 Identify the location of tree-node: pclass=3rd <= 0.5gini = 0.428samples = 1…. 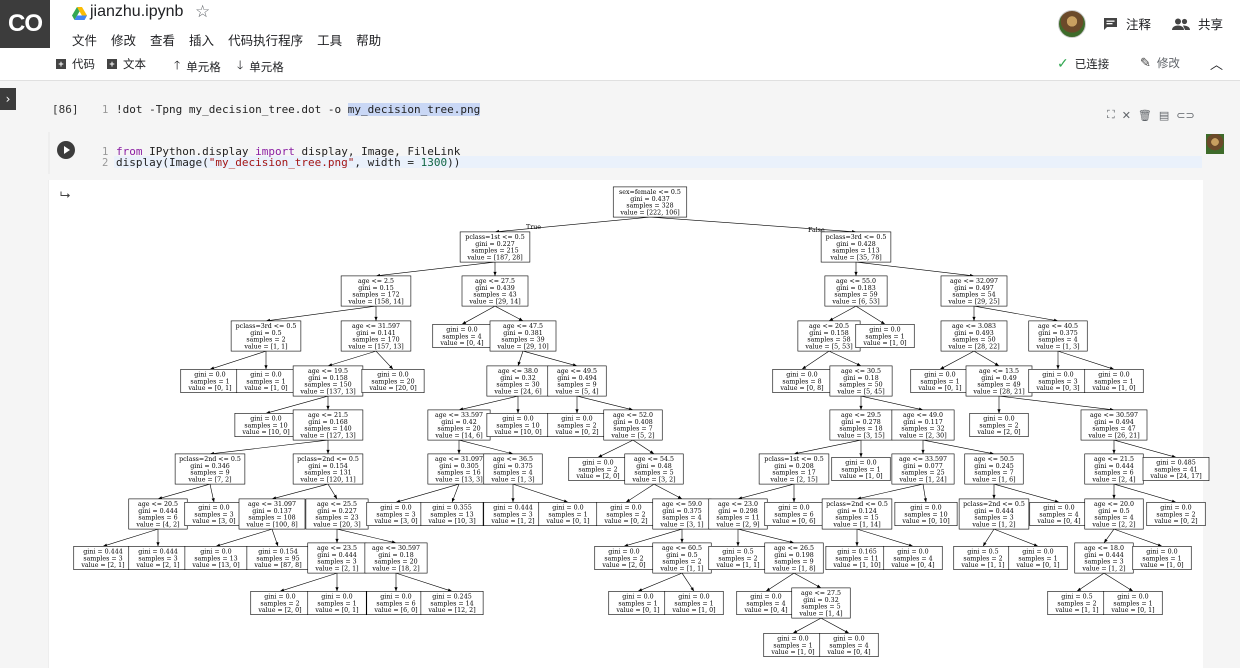
(856, 247).